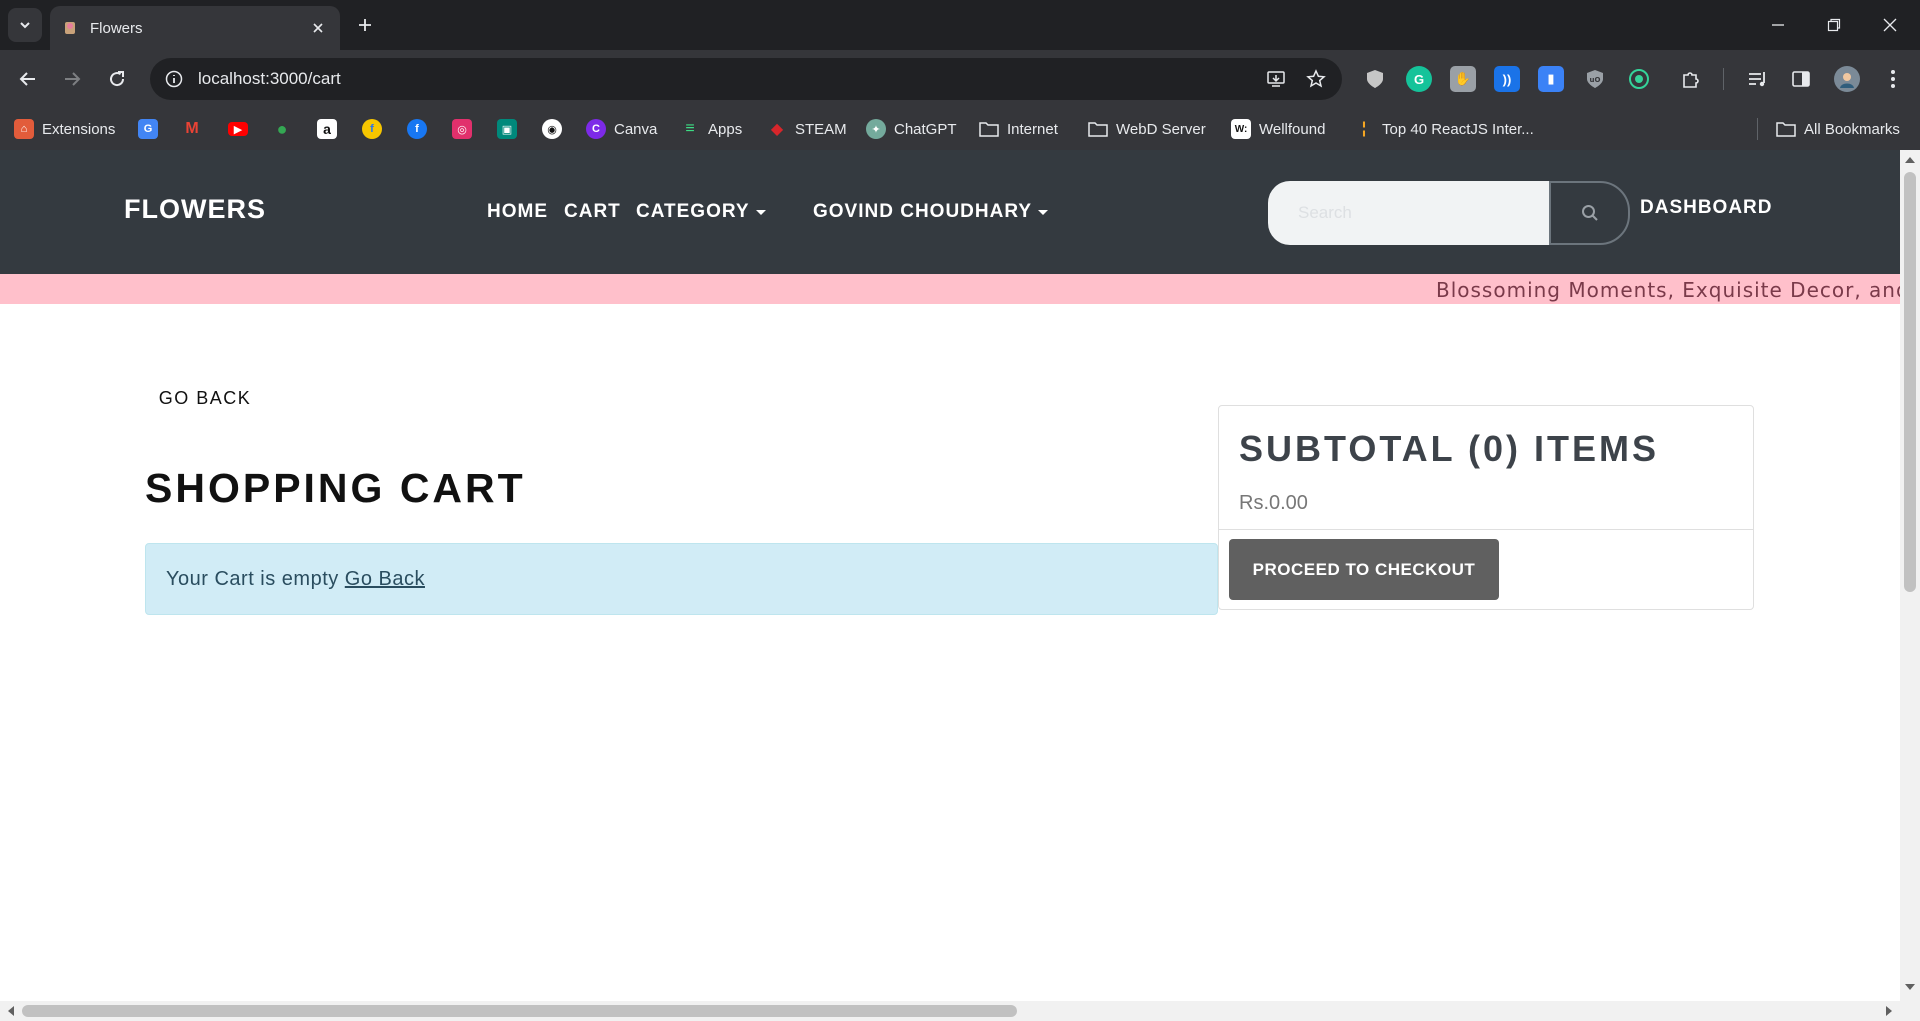 The height and width of the screenshot is (1021, 1920). I want to click on minimize-button, so click(1778, 25).